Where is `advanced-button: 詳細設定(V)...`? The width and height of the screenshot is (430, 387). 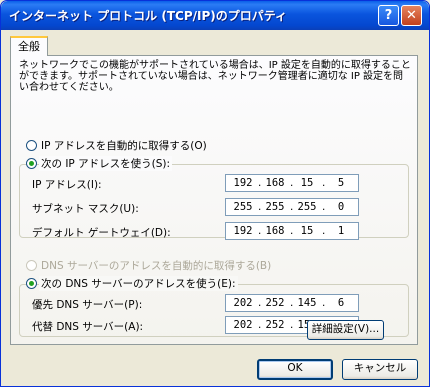 advanced-button: 詳細設定(V)... is located at coordinates (345, 330).